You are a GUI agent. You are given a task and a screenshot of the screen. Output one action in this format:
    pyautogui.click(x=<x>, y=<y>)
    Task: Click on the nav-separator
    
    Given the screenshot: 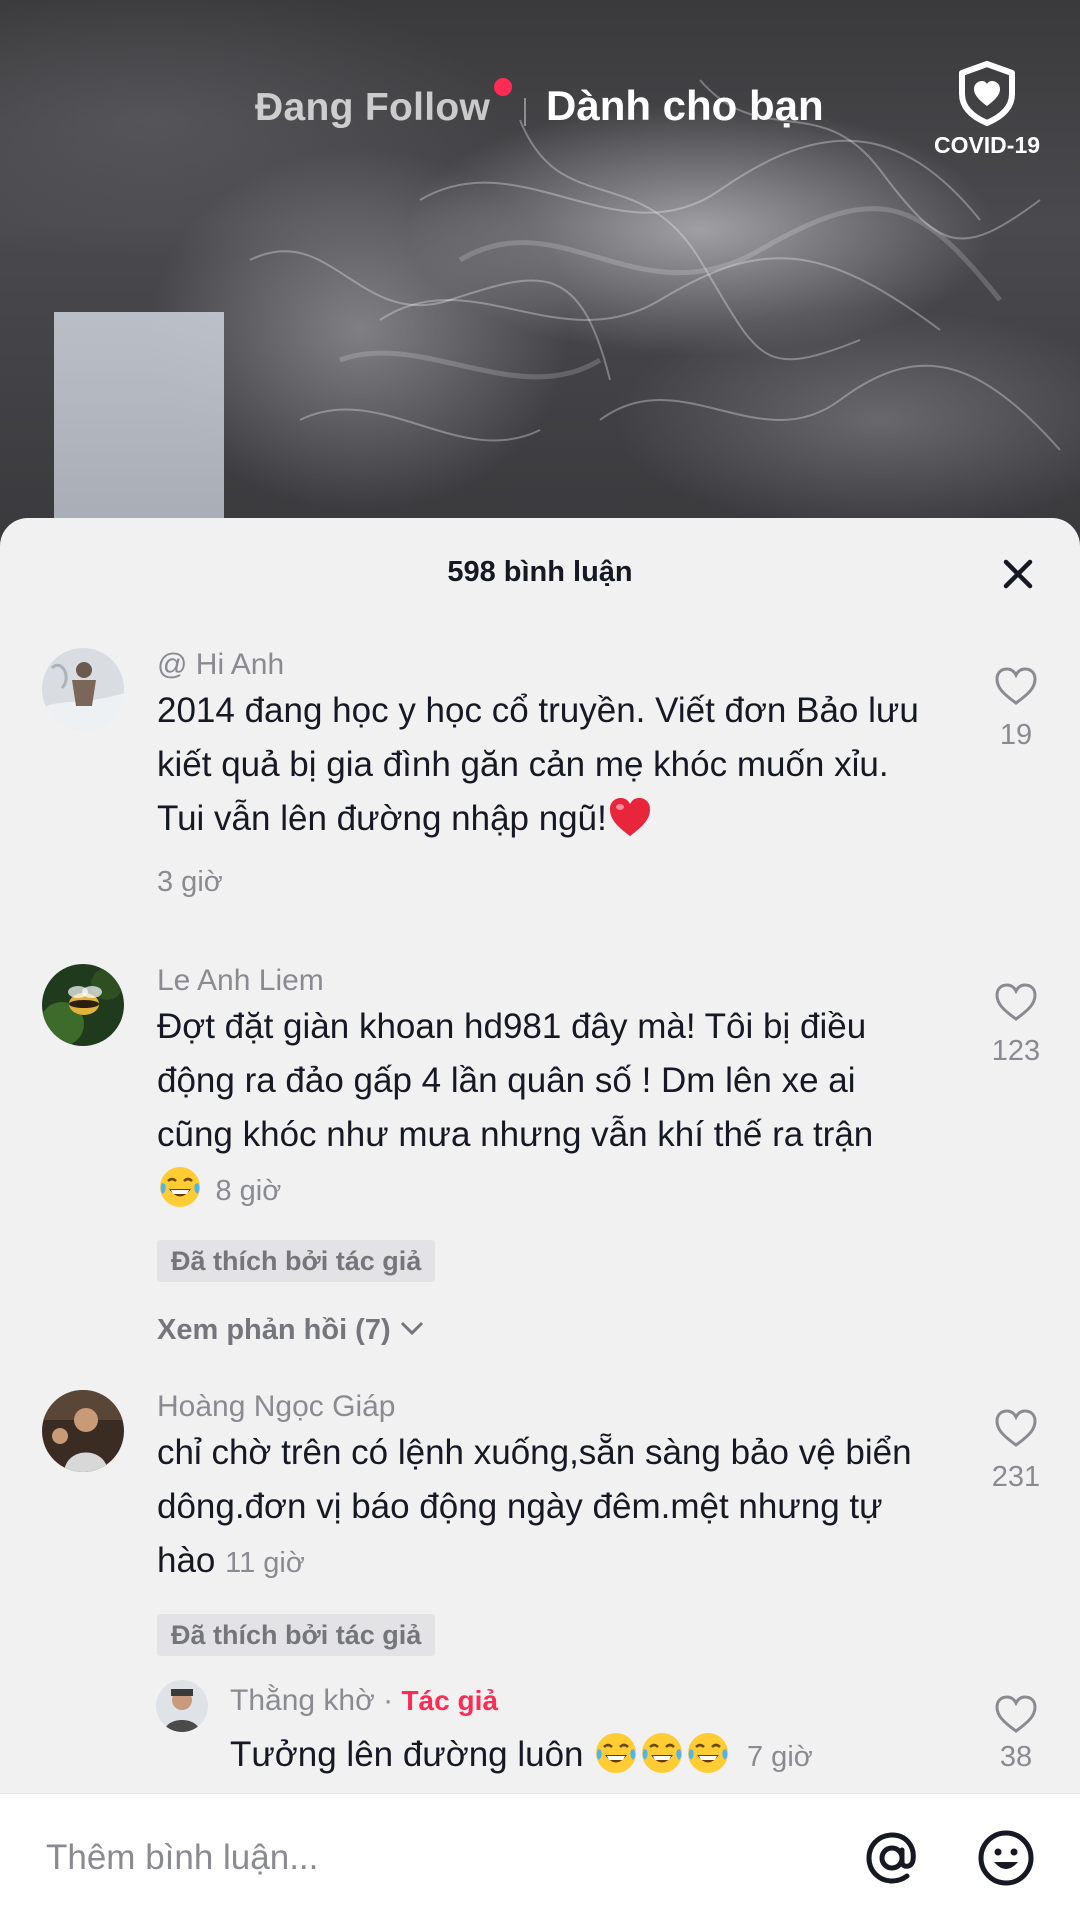 What is the action you would take?
    pyautogui.click(x=525, y=112)
    